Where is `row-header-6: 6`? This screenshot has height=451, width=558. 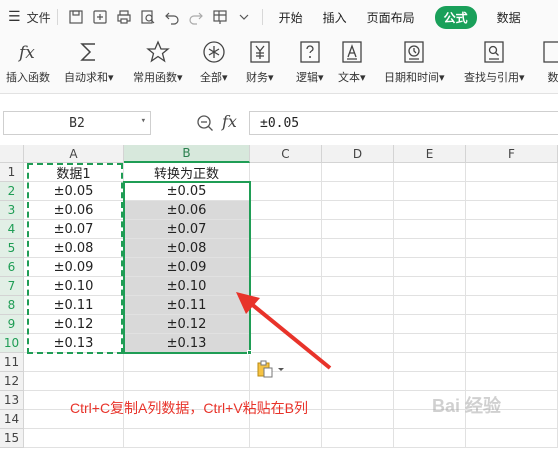 row-header-6: 6 is located at coordinates (12, 267).